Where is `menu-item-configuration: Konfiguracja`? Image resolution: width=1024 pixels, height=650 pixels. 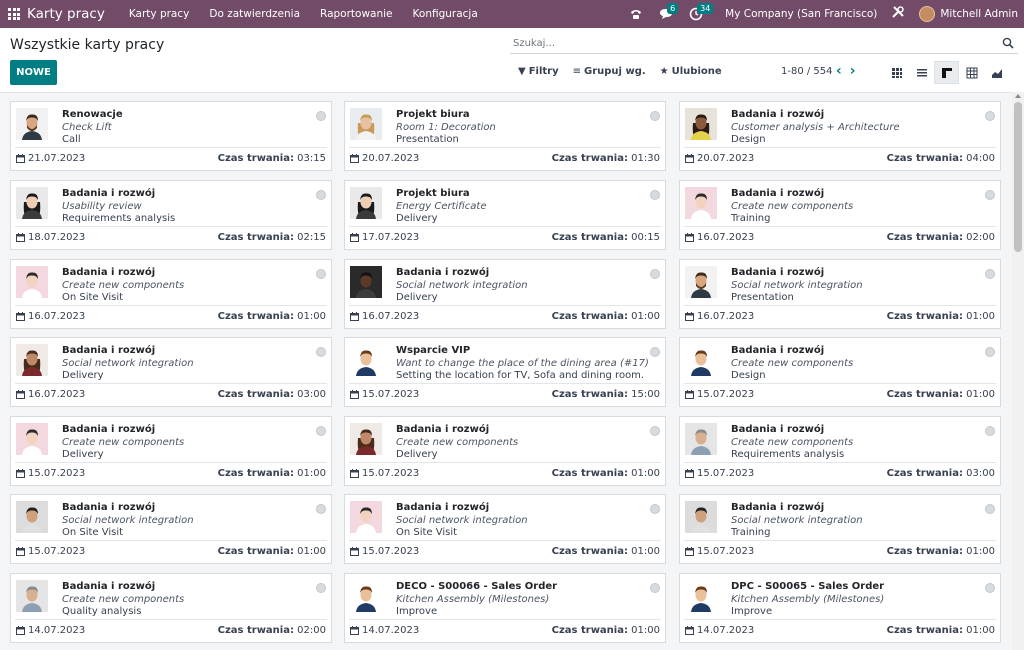 menu-item-configuration: Konfiguracja is located at coordinates (445, 14).